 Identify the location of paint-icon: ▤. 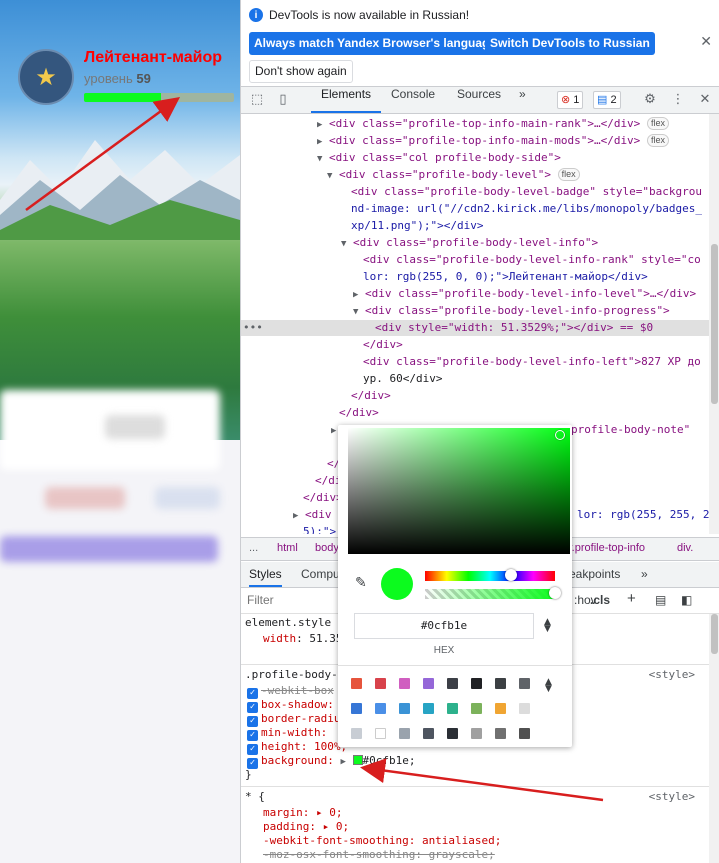
(660, 600).